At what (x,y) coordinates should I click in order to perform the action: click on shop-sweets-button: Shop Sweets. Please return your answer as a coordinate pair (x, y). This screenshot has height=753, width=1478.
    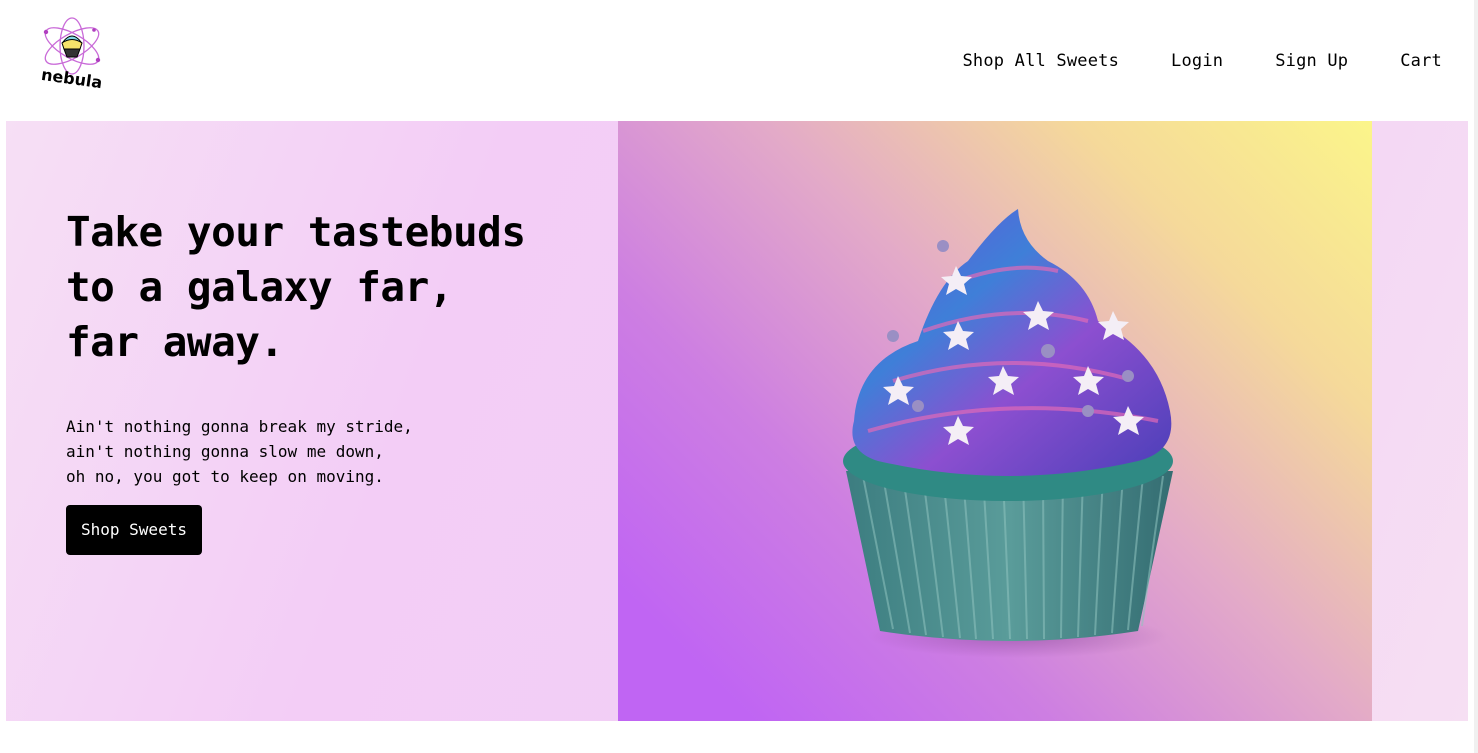
    Looking at the image, I should click on (134, 530).